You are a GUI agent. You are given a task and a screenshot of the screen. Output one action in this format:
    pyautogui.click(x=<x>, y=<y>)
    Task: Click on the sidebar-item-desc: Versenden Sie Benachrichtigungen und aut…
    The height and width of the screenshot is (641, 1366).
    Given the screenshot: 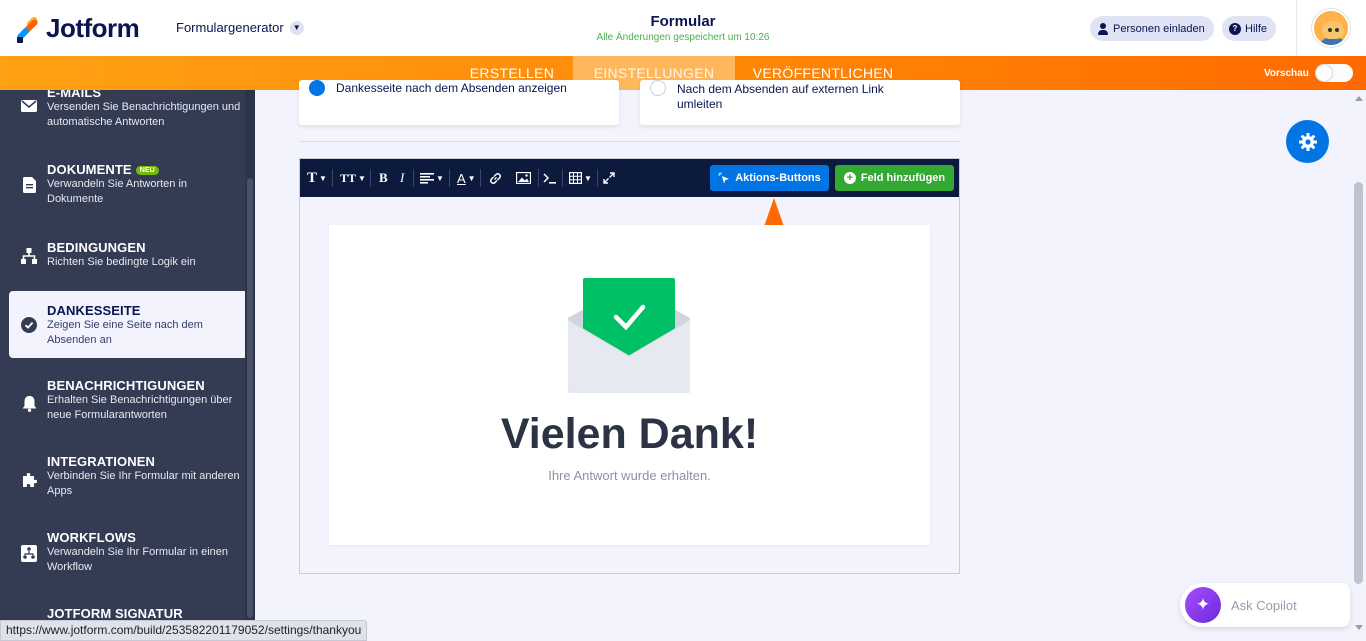 What is the action you would take?
    pyautogui.click(x=144, y=114)
    